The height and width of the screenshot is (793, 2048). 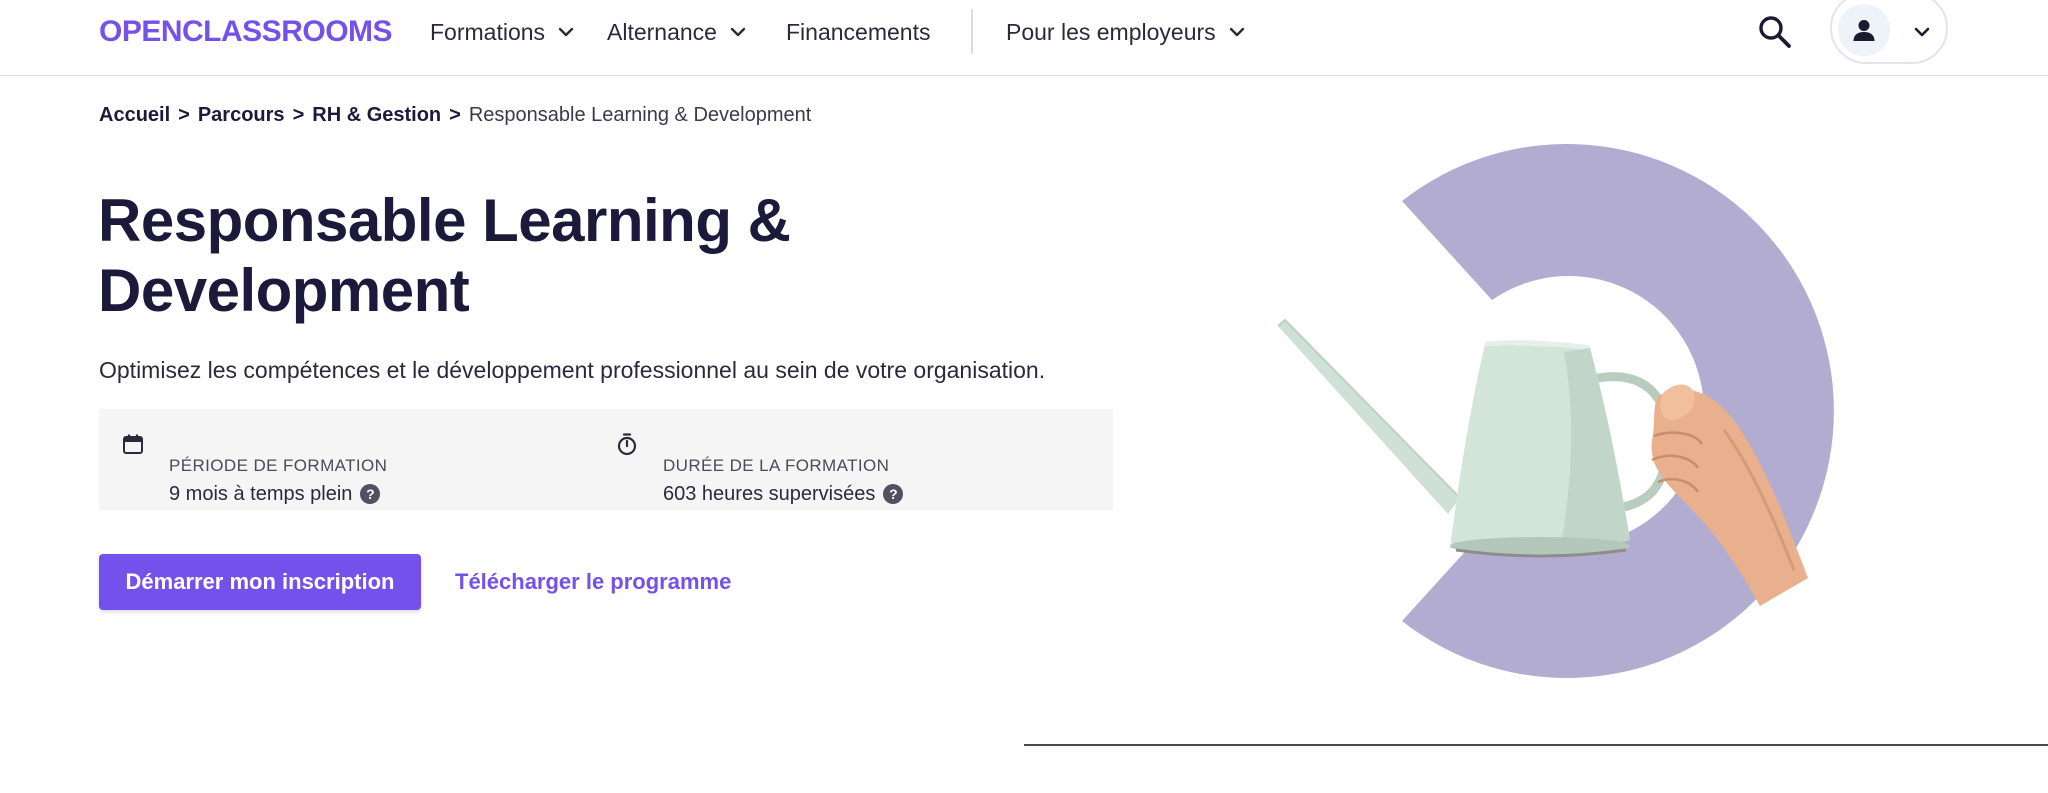 I want to click on search-icon, so click(x=1775, y=32).